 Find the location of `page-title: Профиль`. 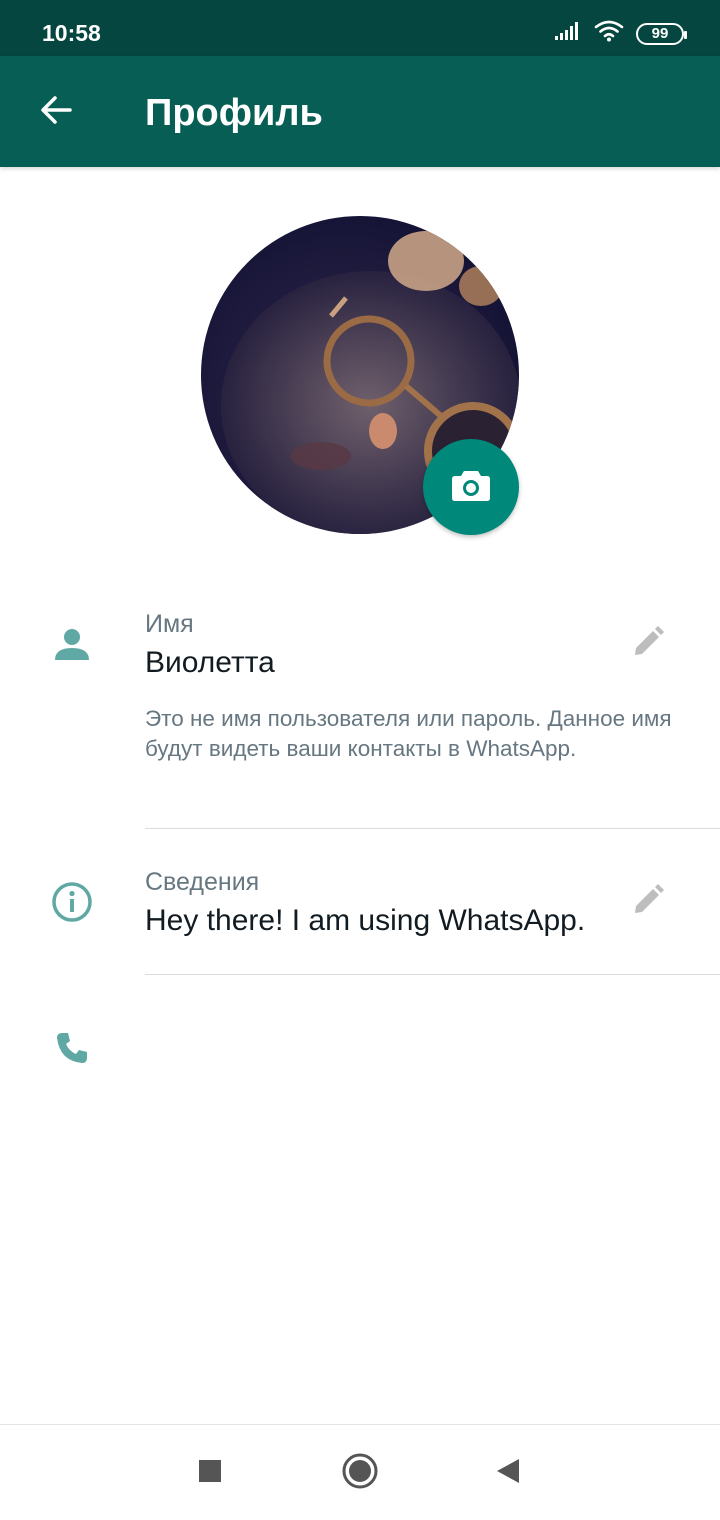

page-title: Профиль is located at coordinates (234, 113).